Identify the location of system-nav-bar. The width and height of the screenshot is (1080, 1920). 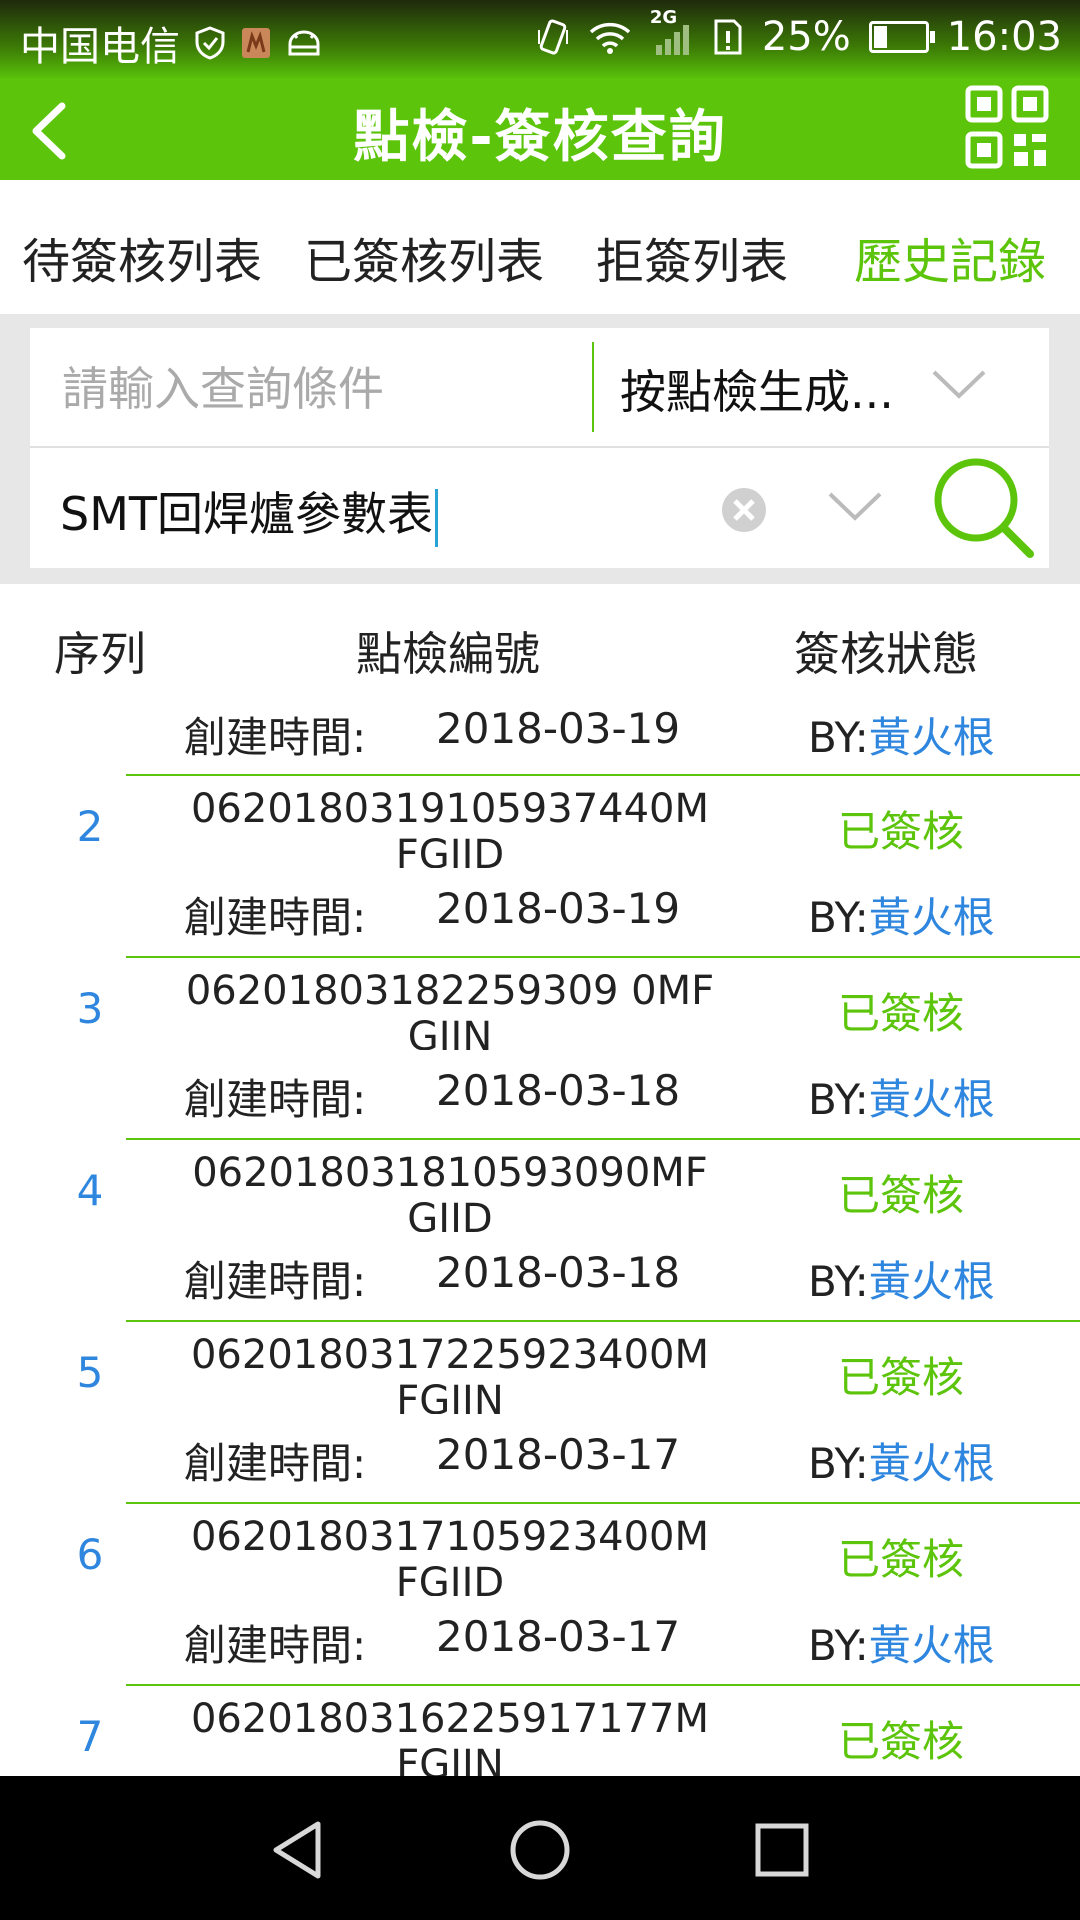
(540, 1848).